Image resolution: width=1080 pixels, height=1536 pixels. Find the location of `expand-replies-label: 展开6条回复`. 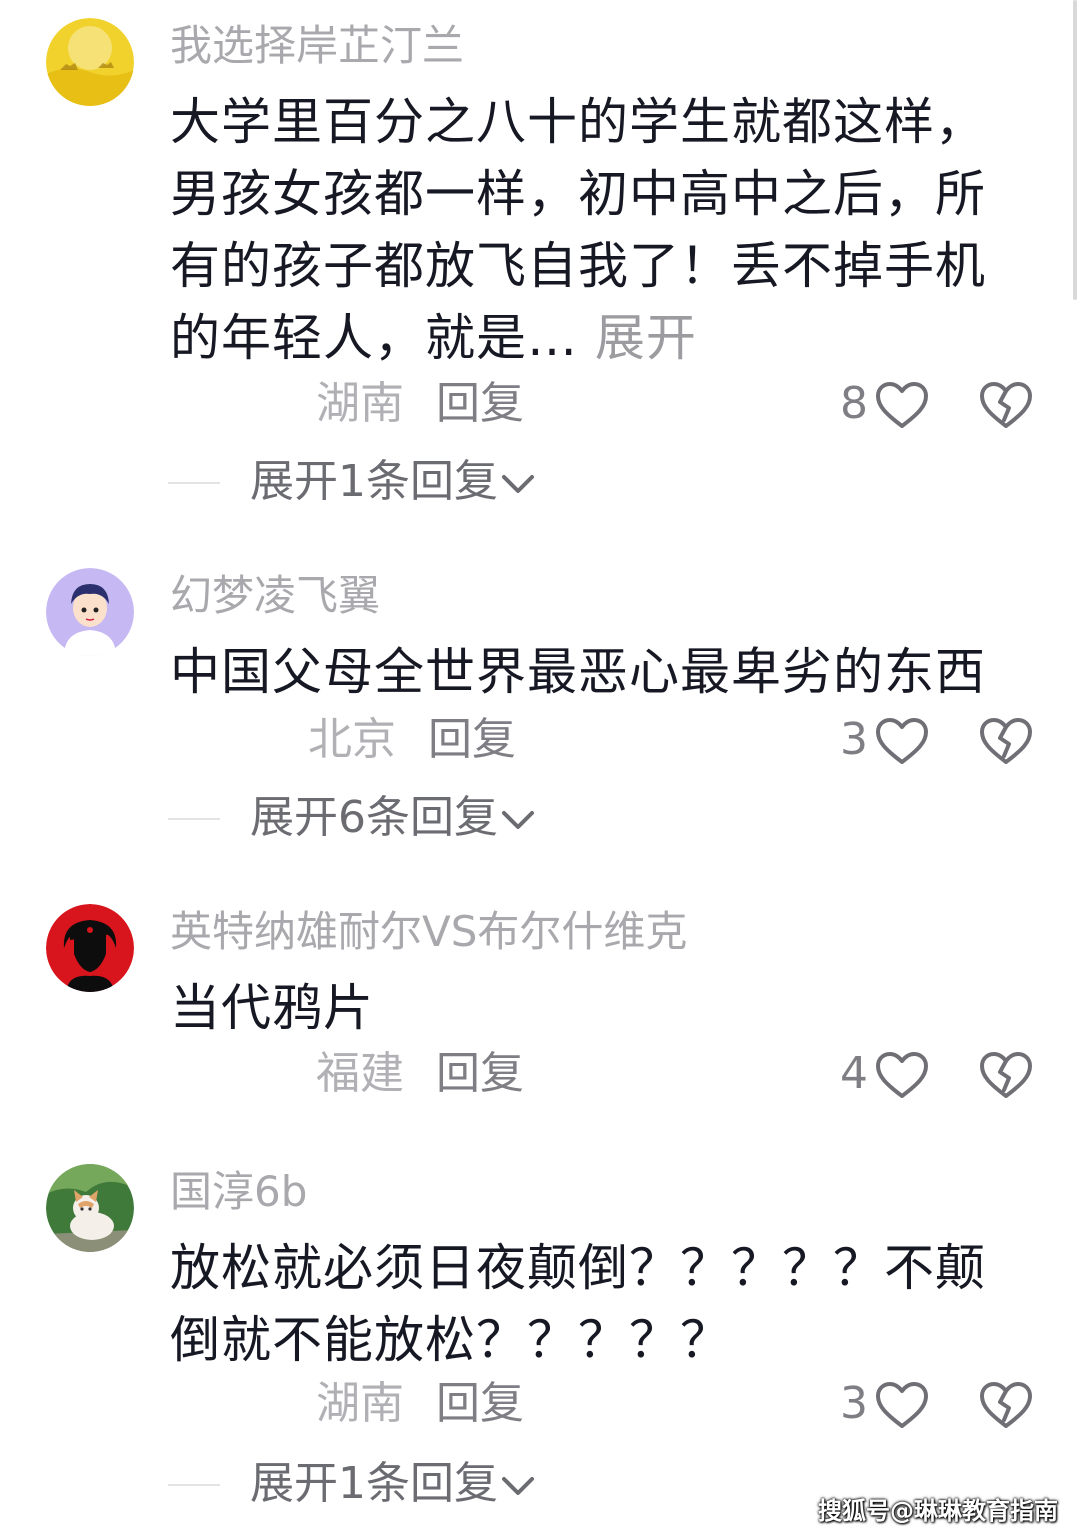

expand-replies-label: 展开6条回复 is located at coordinates (374, 817).